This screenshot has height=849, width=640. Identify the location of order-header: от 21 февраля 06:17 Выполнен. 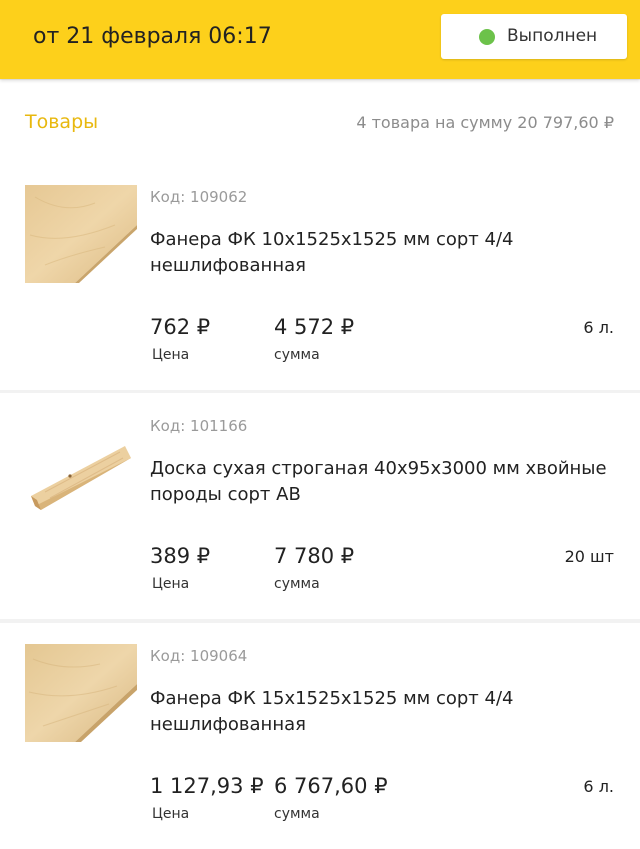
(320, 39).